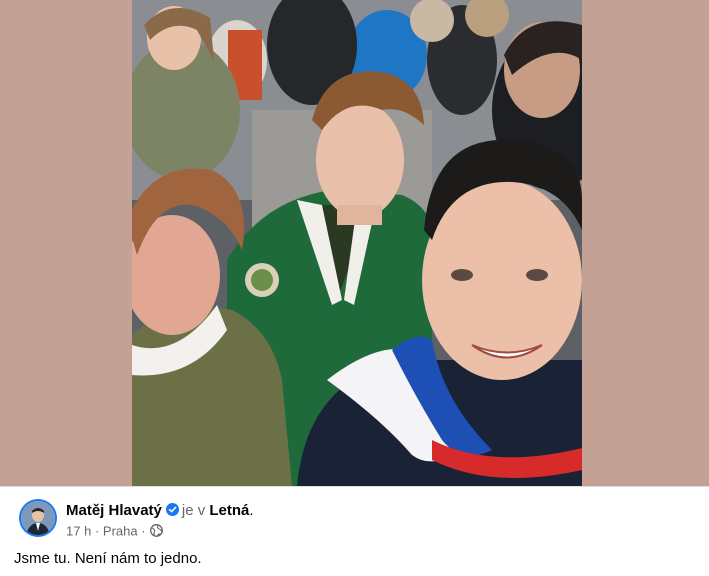 Image resolution: width=709 pixels, height=576 pixels. Describe the element at coordinates (156, 530) in the screenshot. I see `globe-icon` at that location.